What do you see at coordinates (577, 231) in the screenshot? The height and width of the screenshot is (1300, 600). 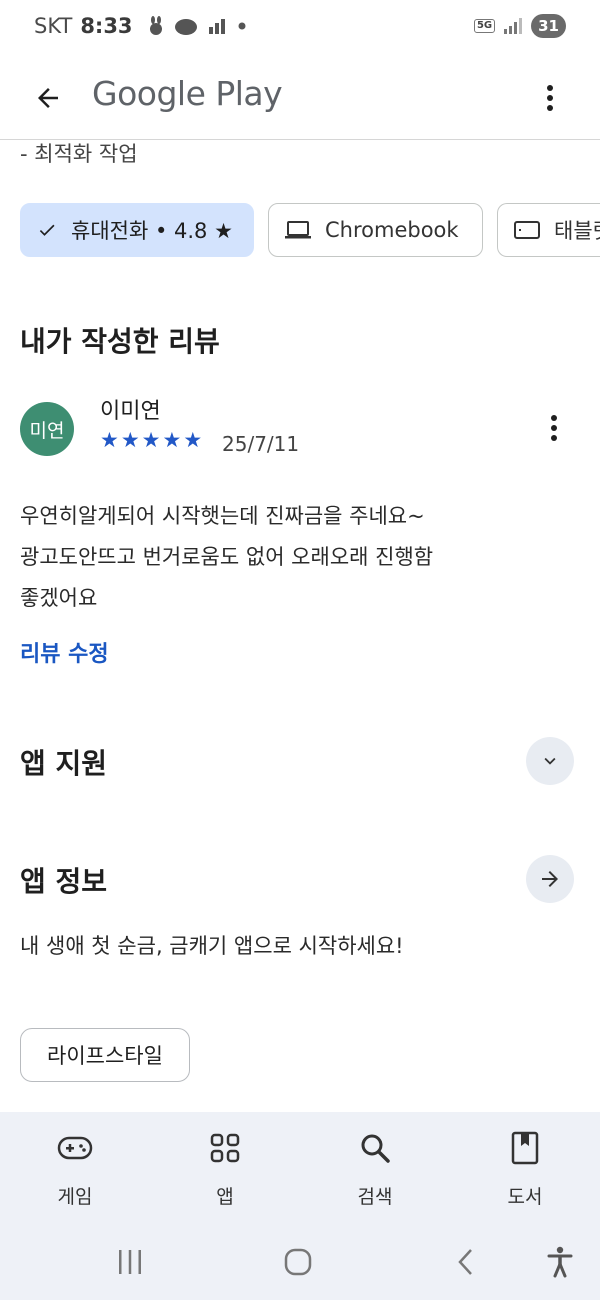 I see `chip-tablet-label: 태블릿` at bounding box center [577, 231].